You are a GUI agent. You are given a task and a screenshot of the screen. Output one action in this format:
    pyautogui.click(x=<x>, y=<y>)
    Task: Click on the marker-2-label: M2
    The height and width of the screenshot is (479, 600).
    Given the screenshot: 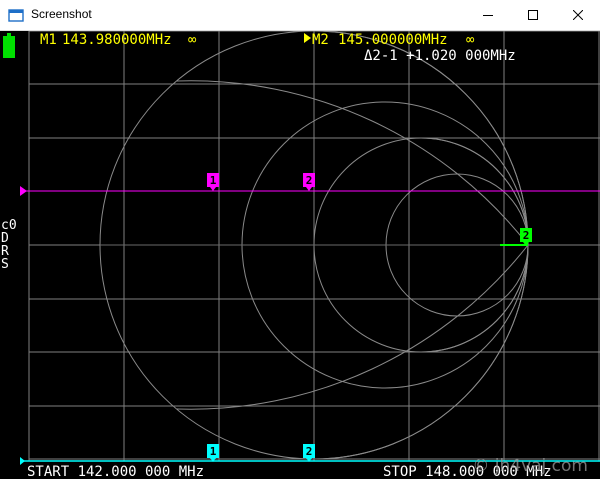 What is the action you would take?
    pyautogui.click(x=320, y=40)
    